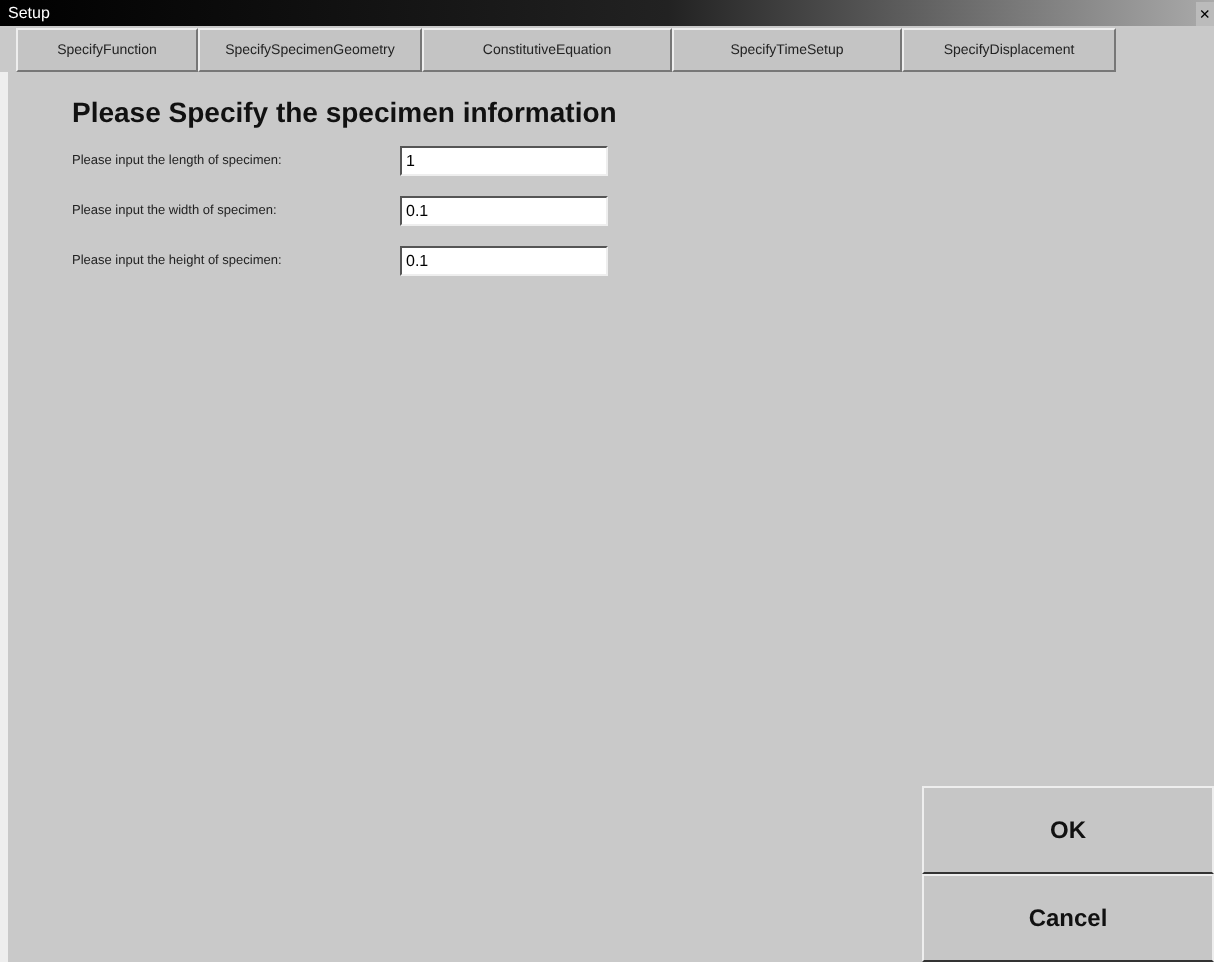  What do you see at coordinates (344, 112) in the screenshot?
I see `form-heading: Please Specify the specimen information` at bounding box center [344, 112].